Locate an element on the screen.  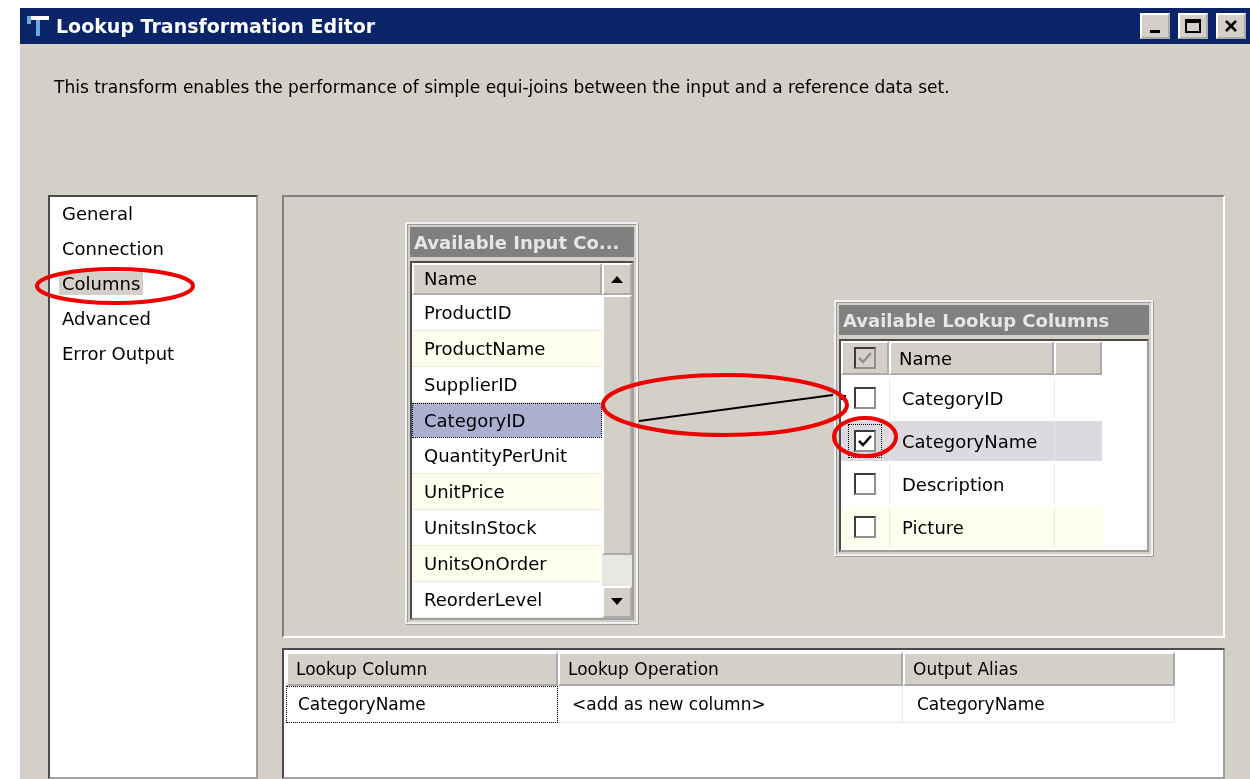
column-name: Description is located at coordinates (971, 484).